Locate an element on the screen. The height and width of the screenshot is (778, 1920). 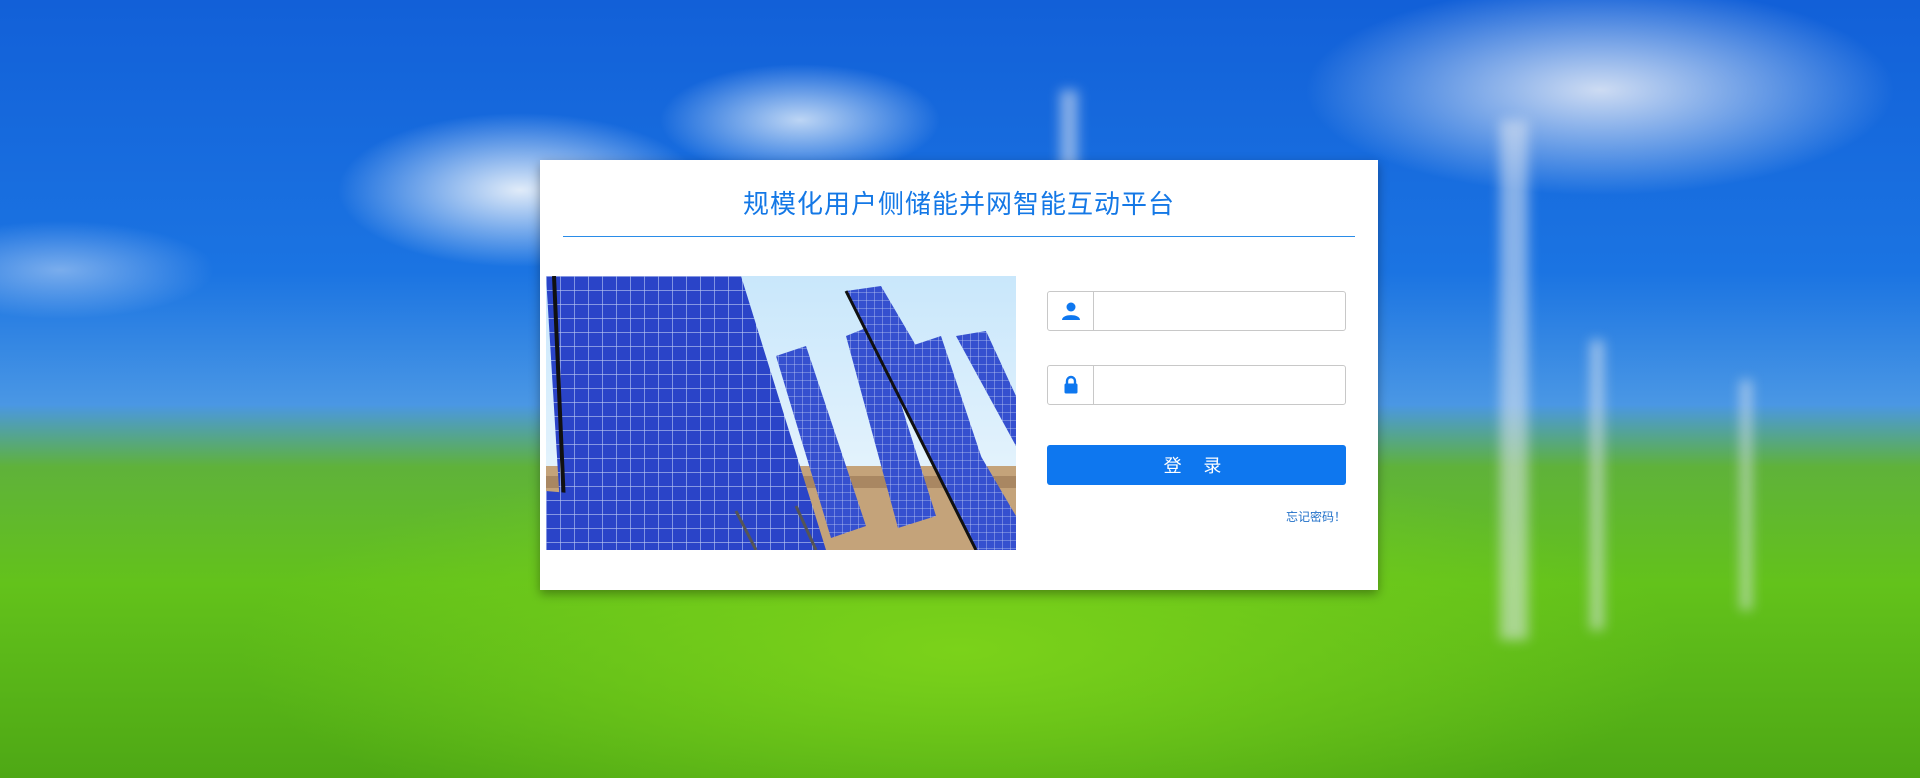
page-title: 规模化用户侧储能并网智能互动平台 is located at coordinates (958, 205).